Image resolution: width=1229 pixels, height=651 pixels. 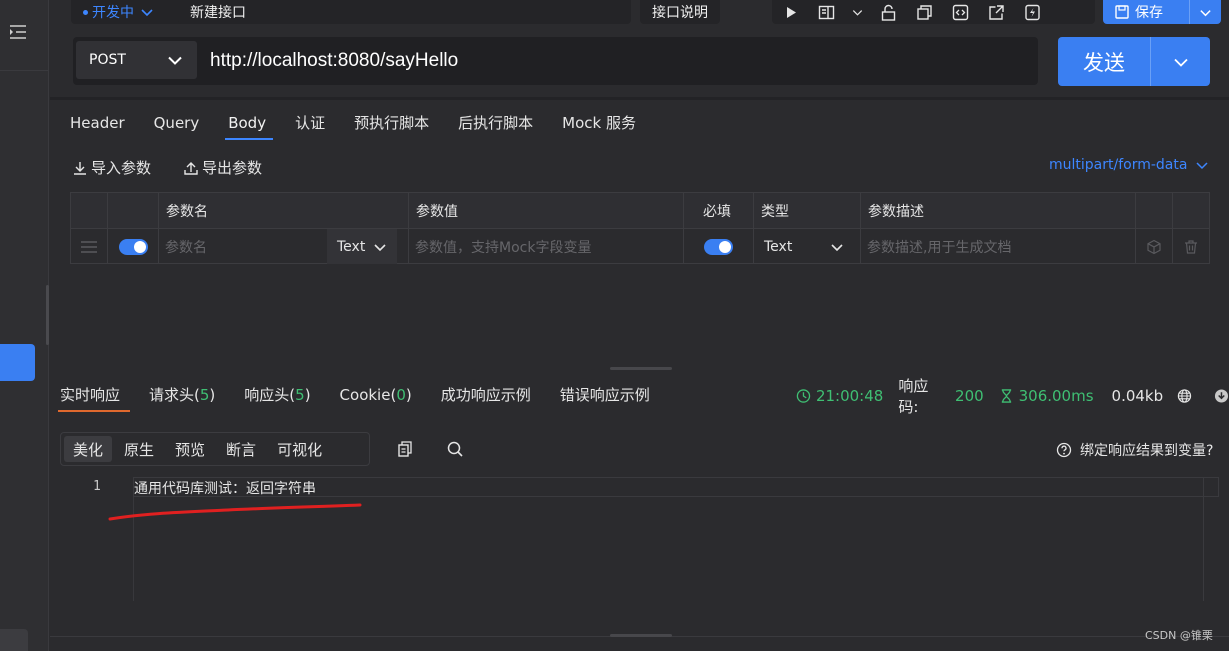 What do you see at coordinates (133, 246) in the screenshot?
I see `row-enable-toggle` at bounding box center [133, 246].